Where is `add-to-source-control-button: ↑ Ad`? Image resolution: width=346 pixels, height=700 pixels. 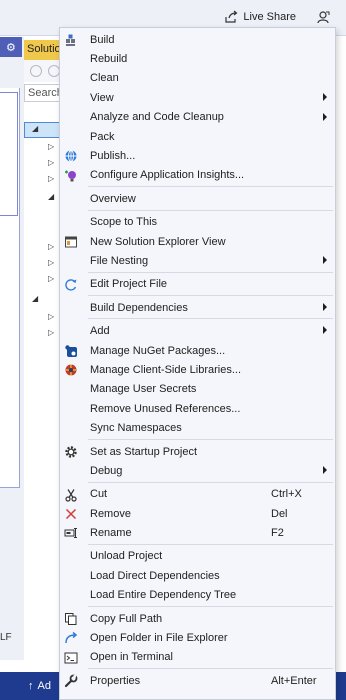
add-to-source-control-button: ↑ Ad is located at coordinates (39, 686).